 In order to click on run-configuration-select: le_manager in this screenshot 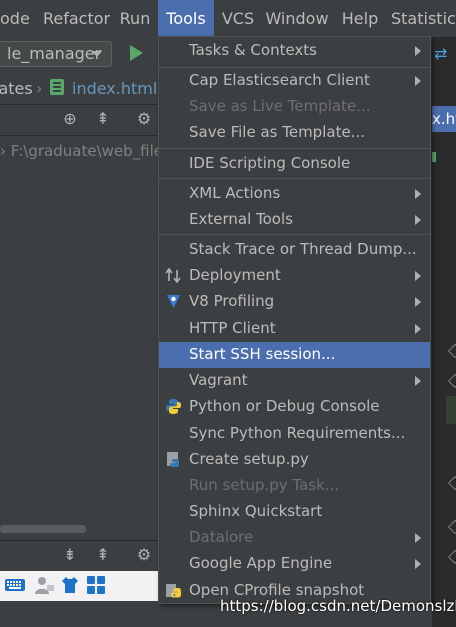, I will do `click(56, 54)`.